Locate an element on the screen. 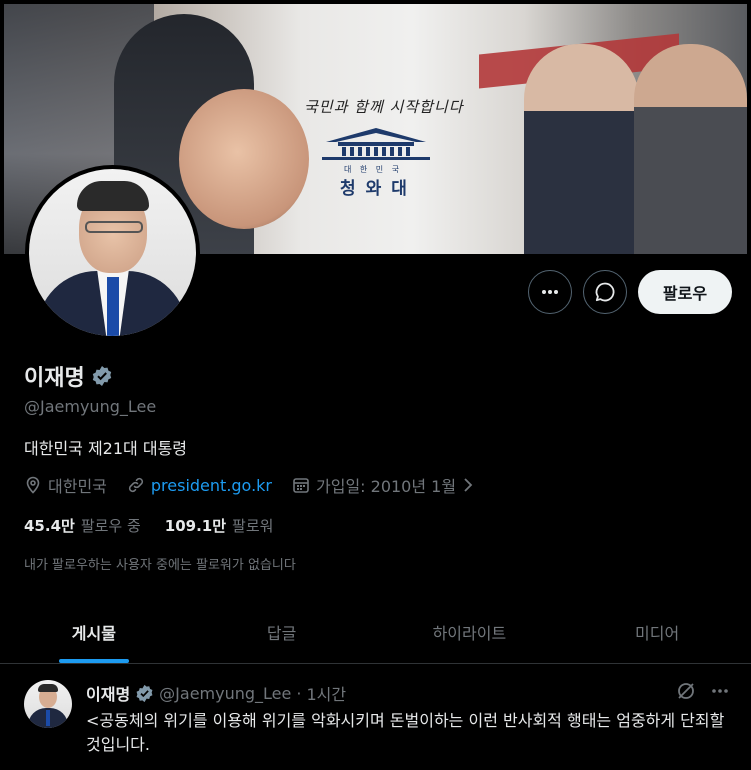 The height and width of the screenshot is (770, 751). profile-bio: 대한민국 제21대 대통령 is located at coordinates (106, 448).